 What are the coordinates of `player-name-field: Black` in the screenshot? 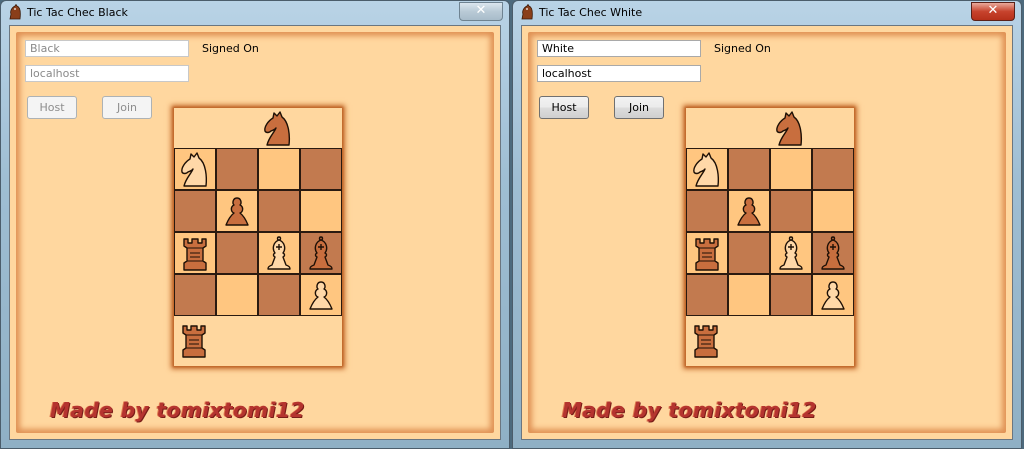 It's located at (107, 48).